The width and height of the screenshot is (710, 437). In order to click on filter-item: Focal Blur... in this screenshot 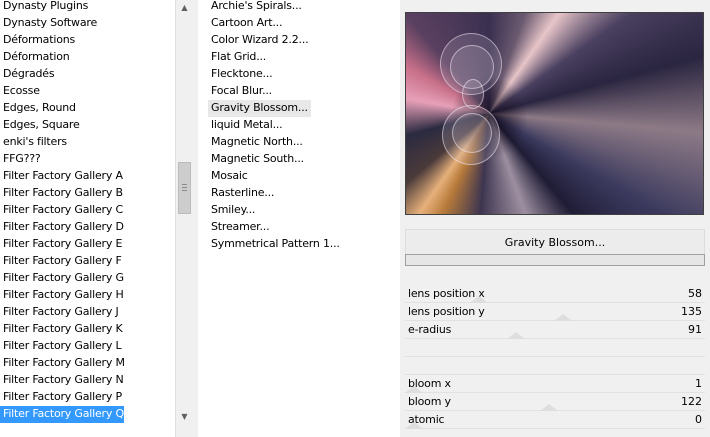, I will do `click(241, 91)`.